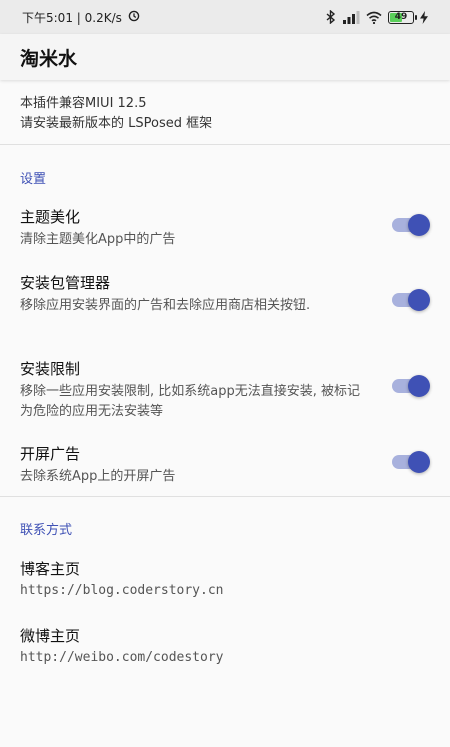 This screenshot has width=450, height=747. Describe the element at coordinates (46, 530) in the screenshot. I see `contact-section-header: 联系方式` at that location.